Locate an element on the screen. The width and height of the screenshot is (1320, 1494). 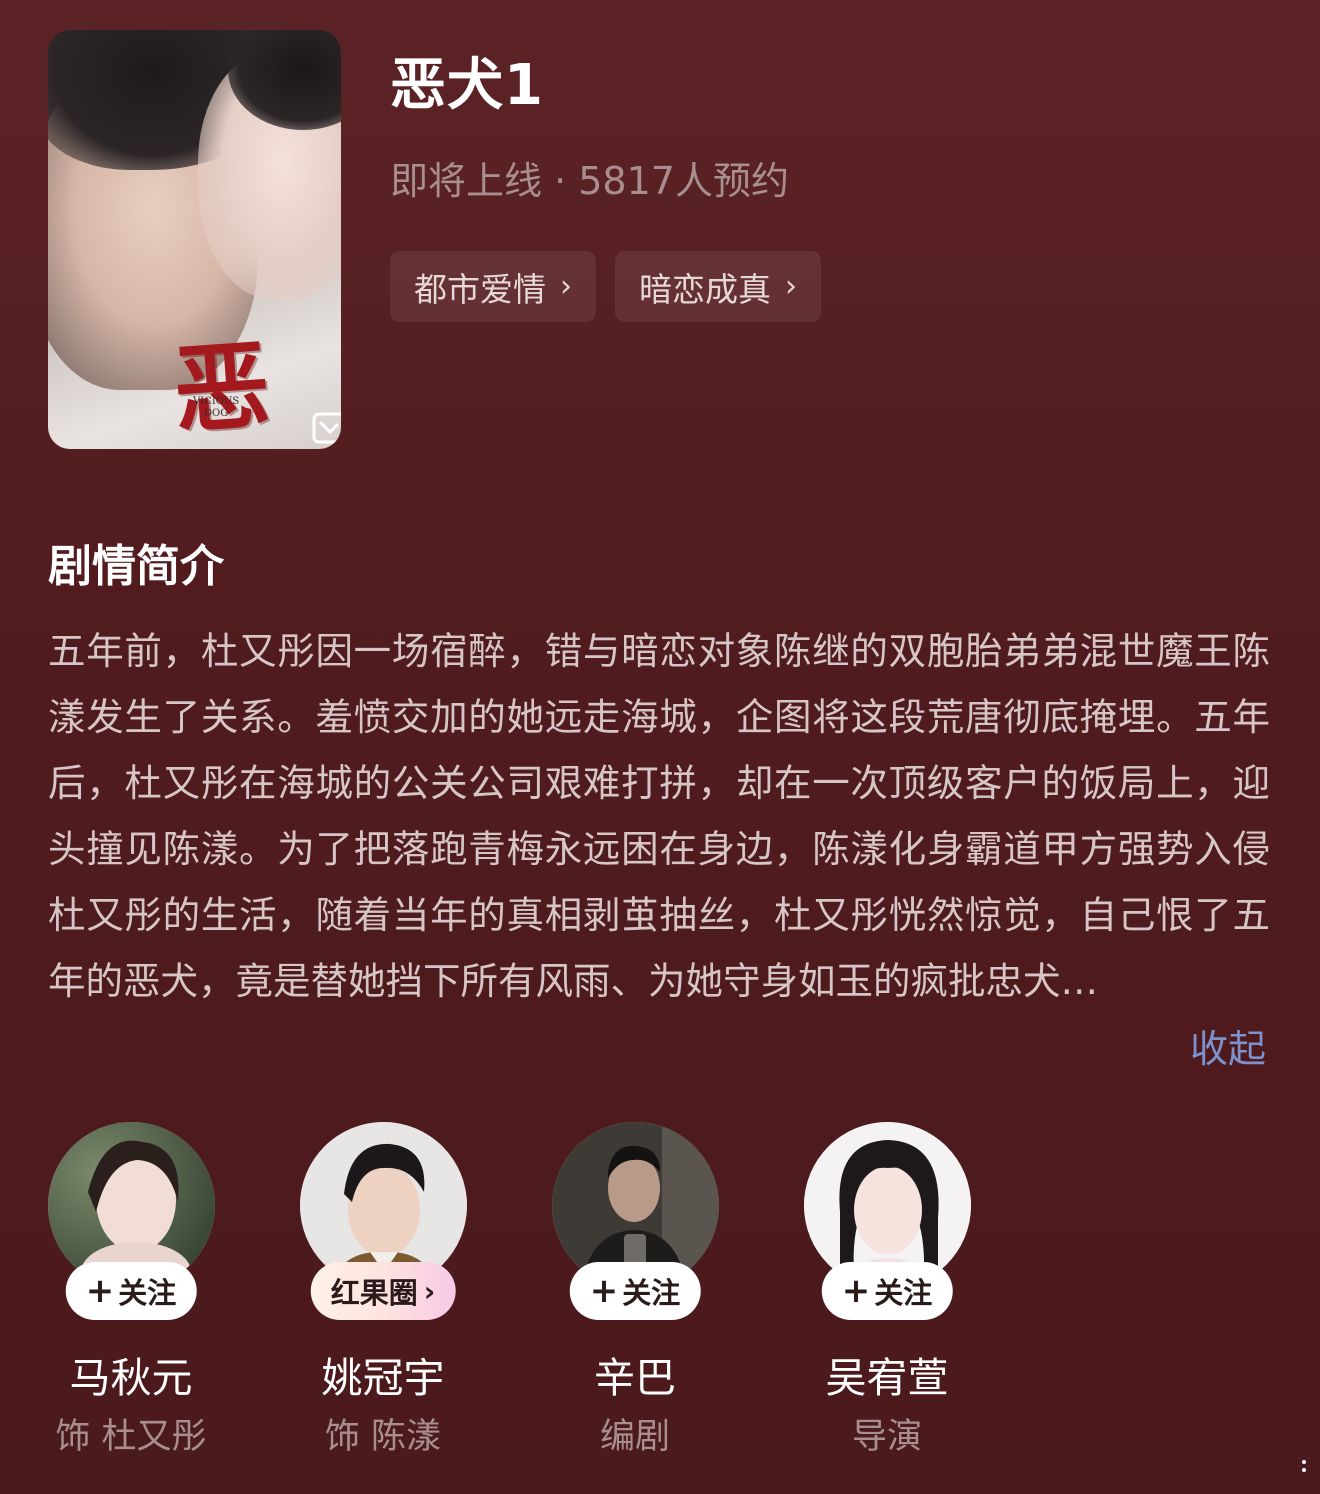
person-name: 姚冠宇 is located at coordinates (383, 1378).